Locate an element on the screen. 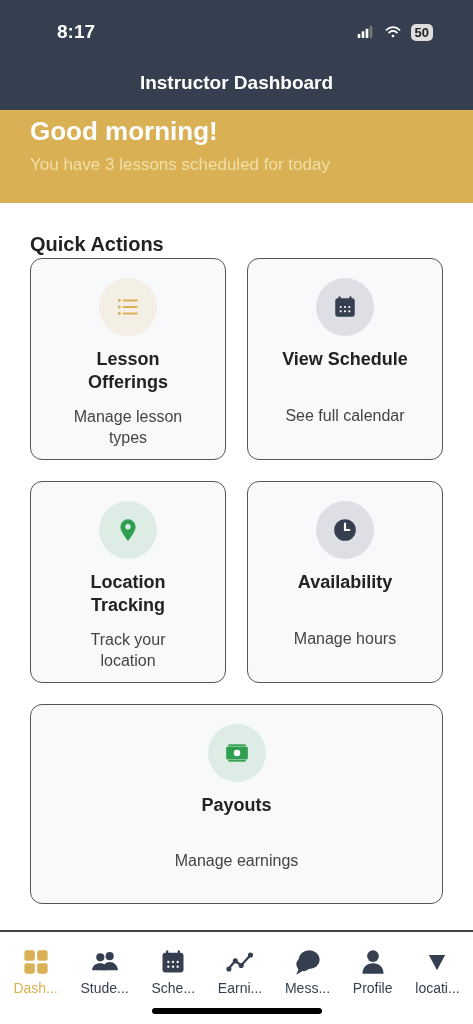 Image resolution: width=473 pixels, height=1024 pixels. action-card: Location Tracking Track your location is located at coordinates (128, 582).